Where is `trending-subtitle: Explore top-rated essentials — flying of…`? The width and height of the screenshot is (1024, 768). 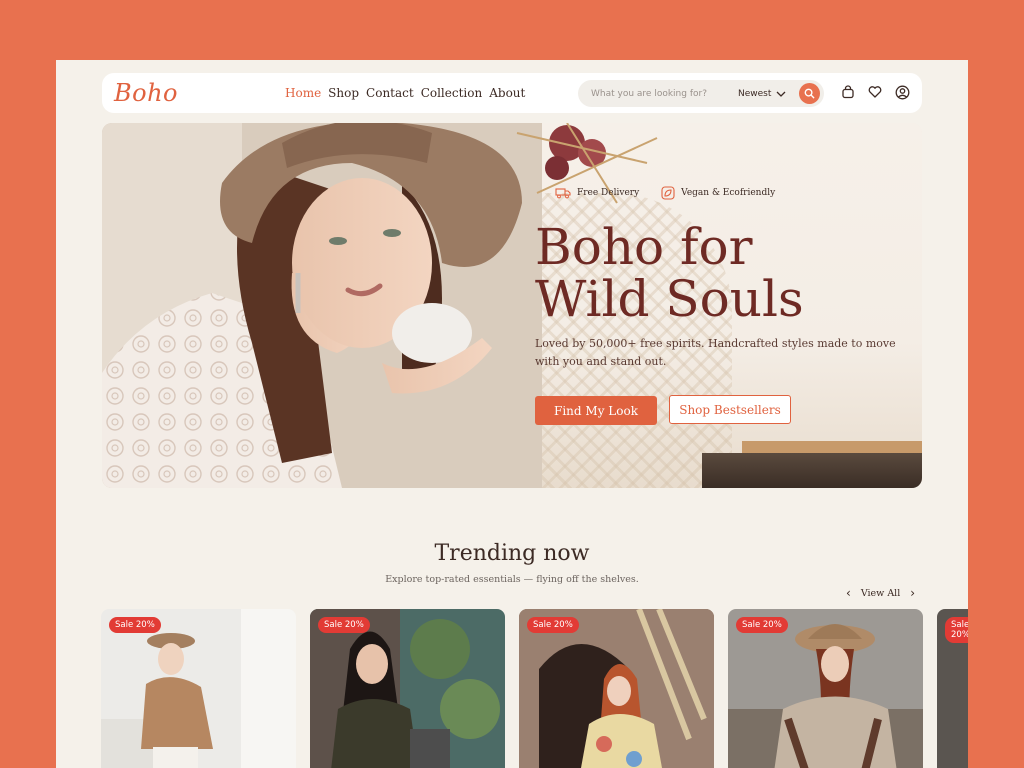
trending-subtitle: Explore top-rated essentials — flying of… is located at coordinates (512, 579).